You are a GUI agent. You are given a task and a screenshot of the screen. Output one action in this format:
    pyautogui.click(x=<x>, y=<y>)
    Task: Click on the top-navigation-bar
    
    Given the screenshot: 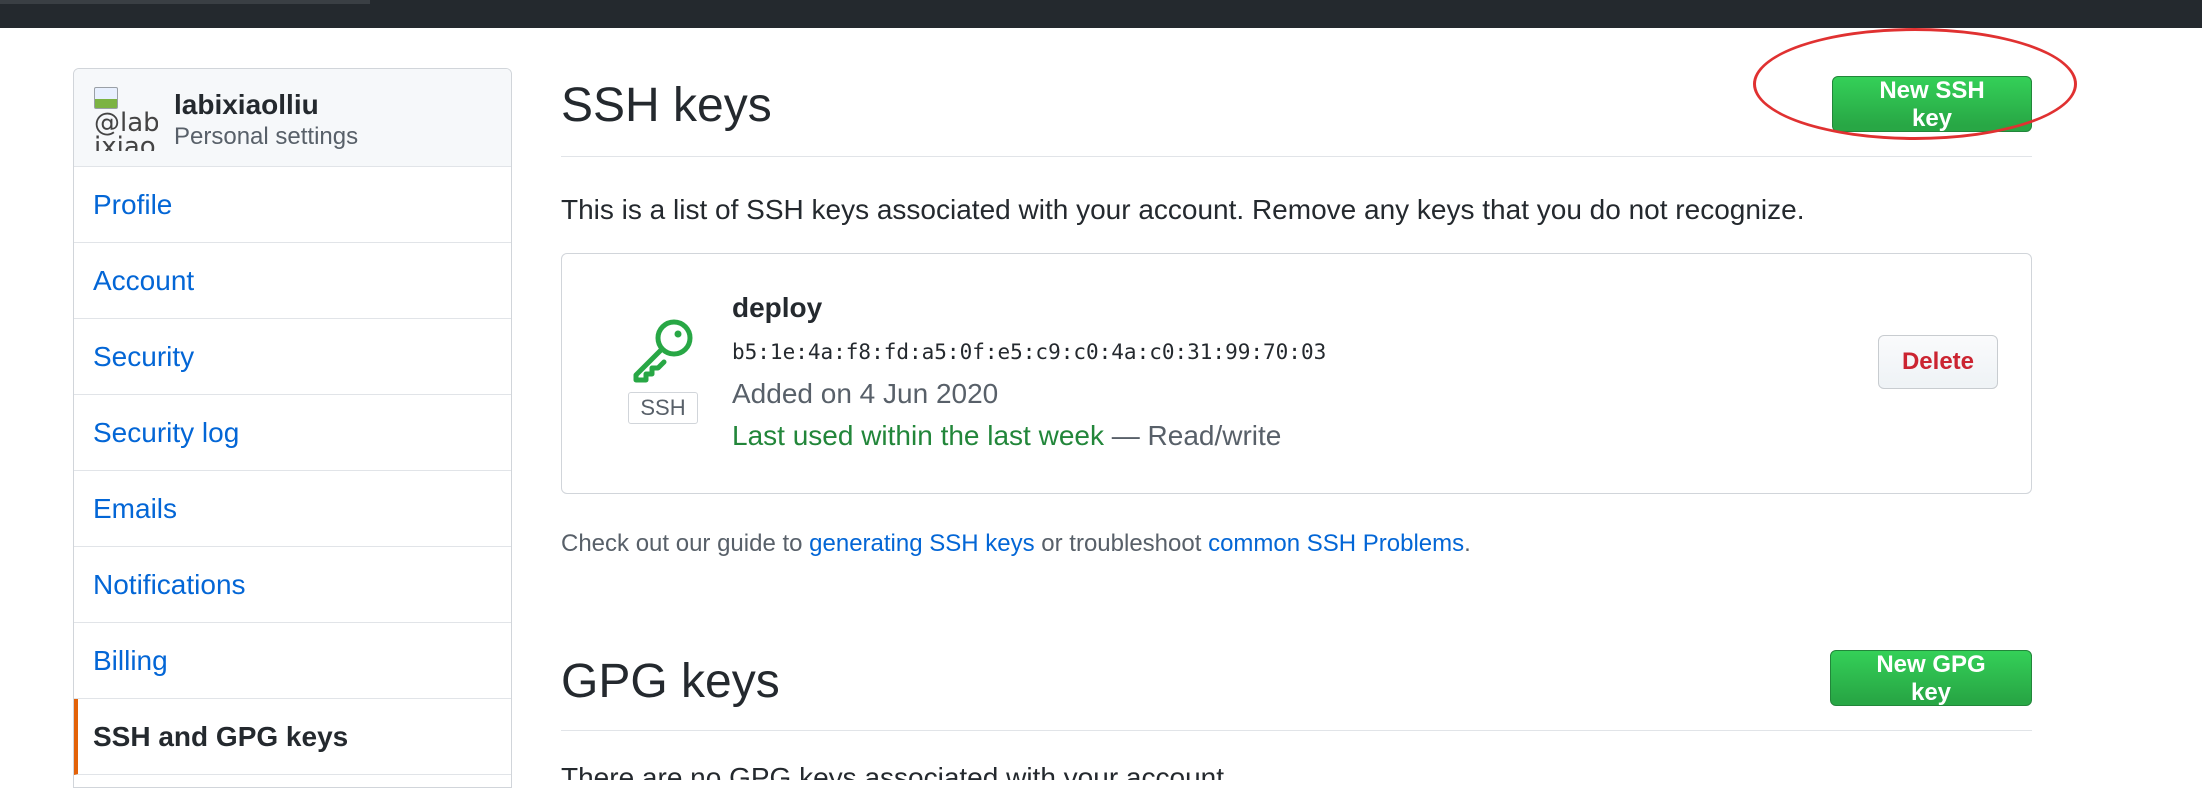 What is the action you would take?
    pyautogui.click(x=1101, y=14)
    